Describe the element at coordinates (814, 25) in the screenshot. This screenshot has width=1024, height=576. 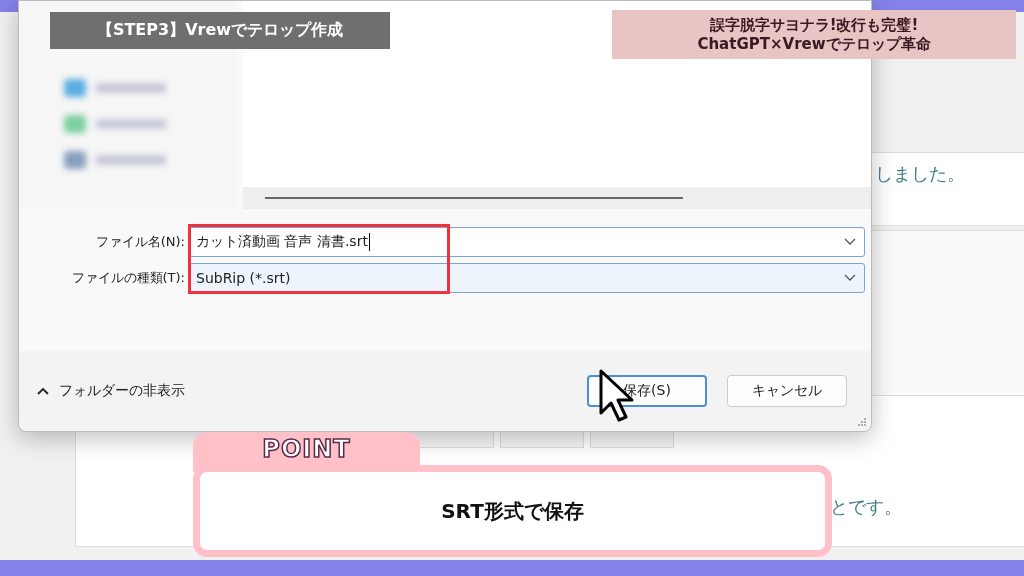
I see `title-line: 誤字脱字サヨナラ!改行も完璧!` at that location.